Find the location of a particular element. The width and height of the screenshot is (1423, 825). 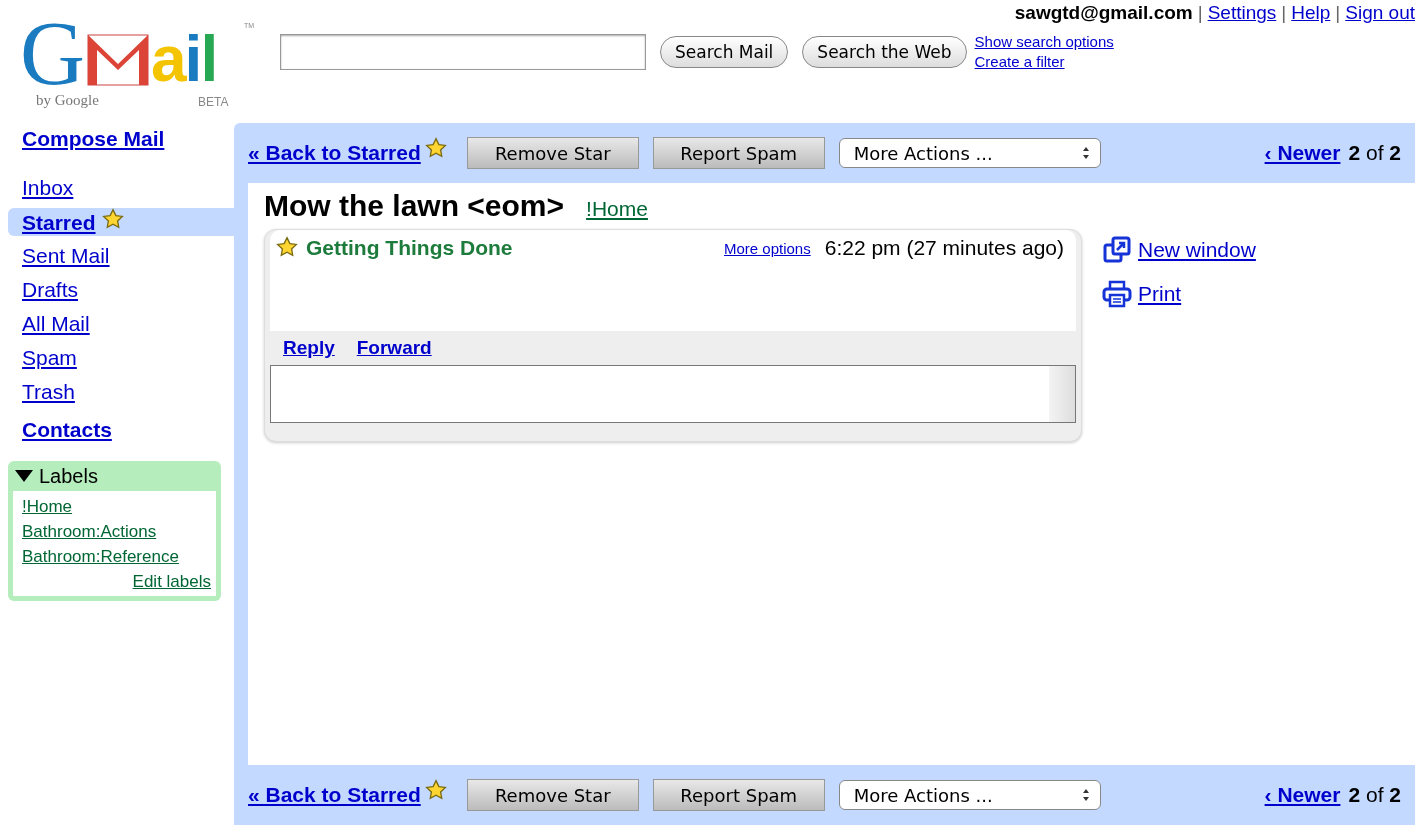

header-link: Help is located at coordinates (1311, 12).